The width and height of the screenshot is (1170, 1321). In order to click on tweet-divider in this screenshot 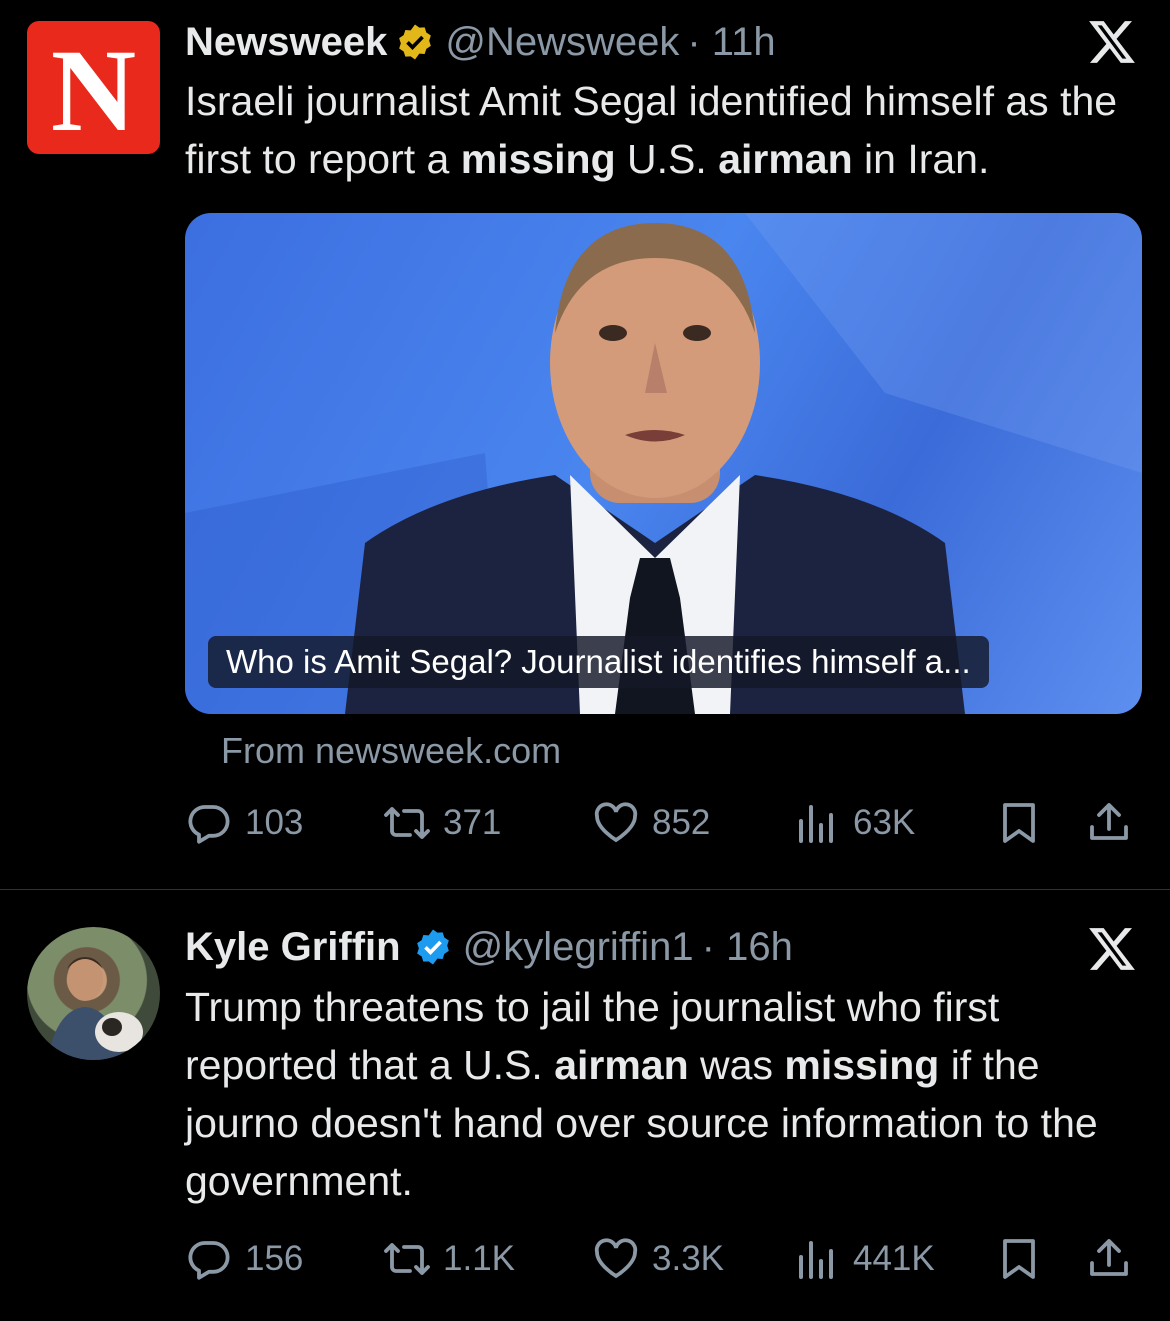, I will do `click(585, 889)`.